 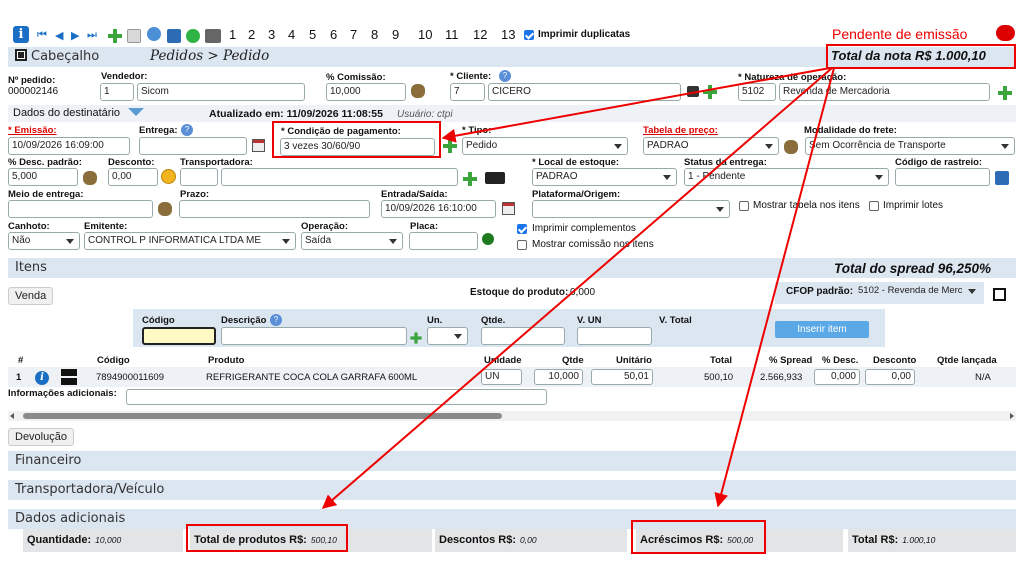 What do you see at coordinates (438, 209) in the screenshot?
I see `entrada-saida-input: 10/09/2026 16:10:00` at bounding box center [438, 209].